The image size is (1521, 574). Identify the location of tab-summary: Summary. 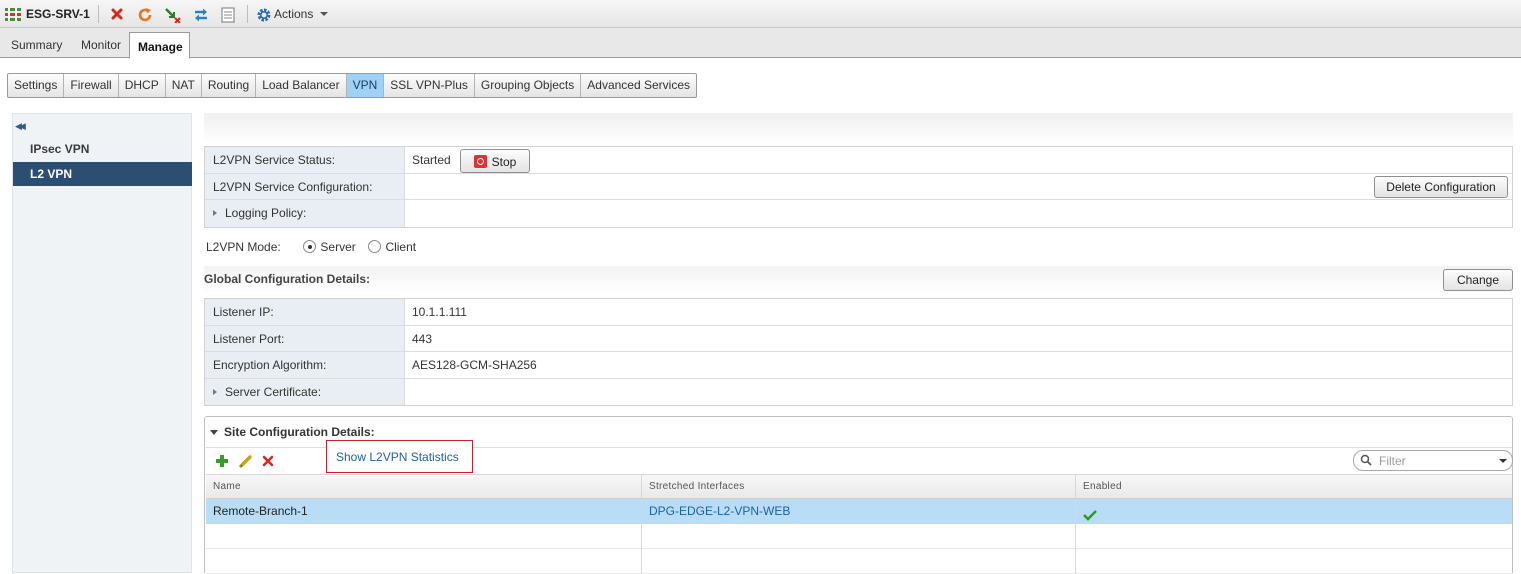
(36, 45).